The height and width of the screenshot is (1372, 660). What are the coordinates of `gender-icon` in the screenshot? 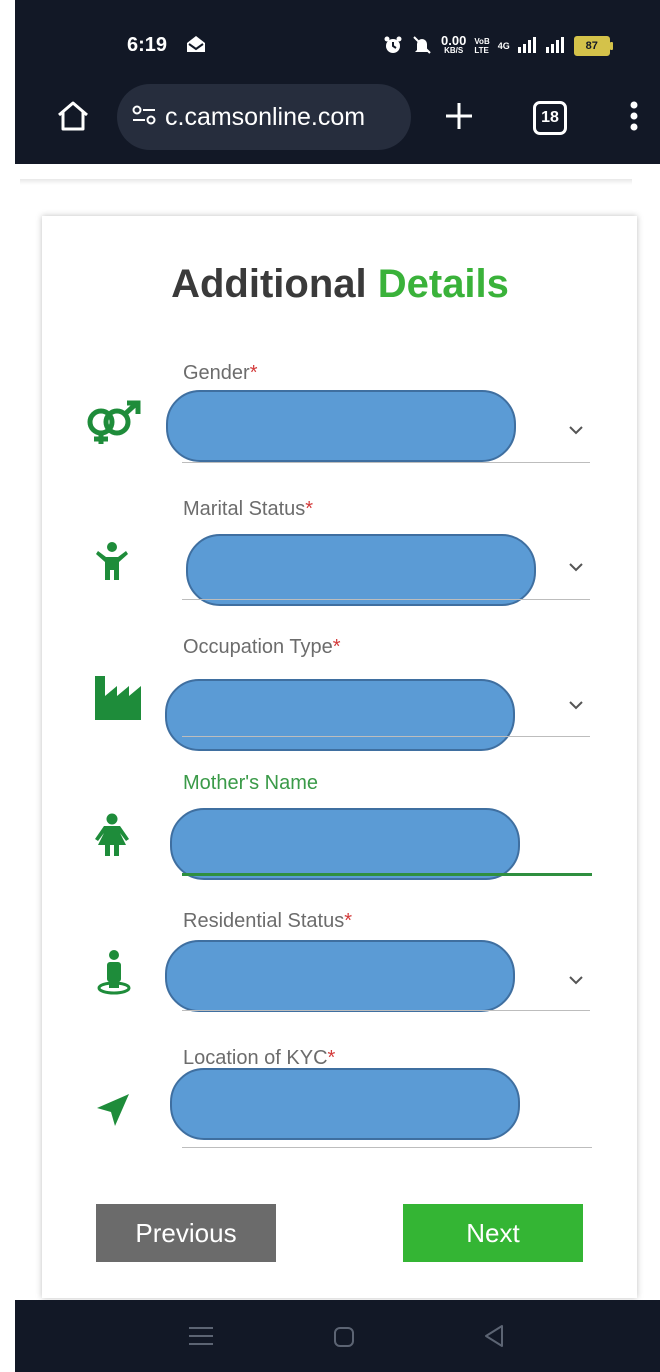 It's located at (114, 425).